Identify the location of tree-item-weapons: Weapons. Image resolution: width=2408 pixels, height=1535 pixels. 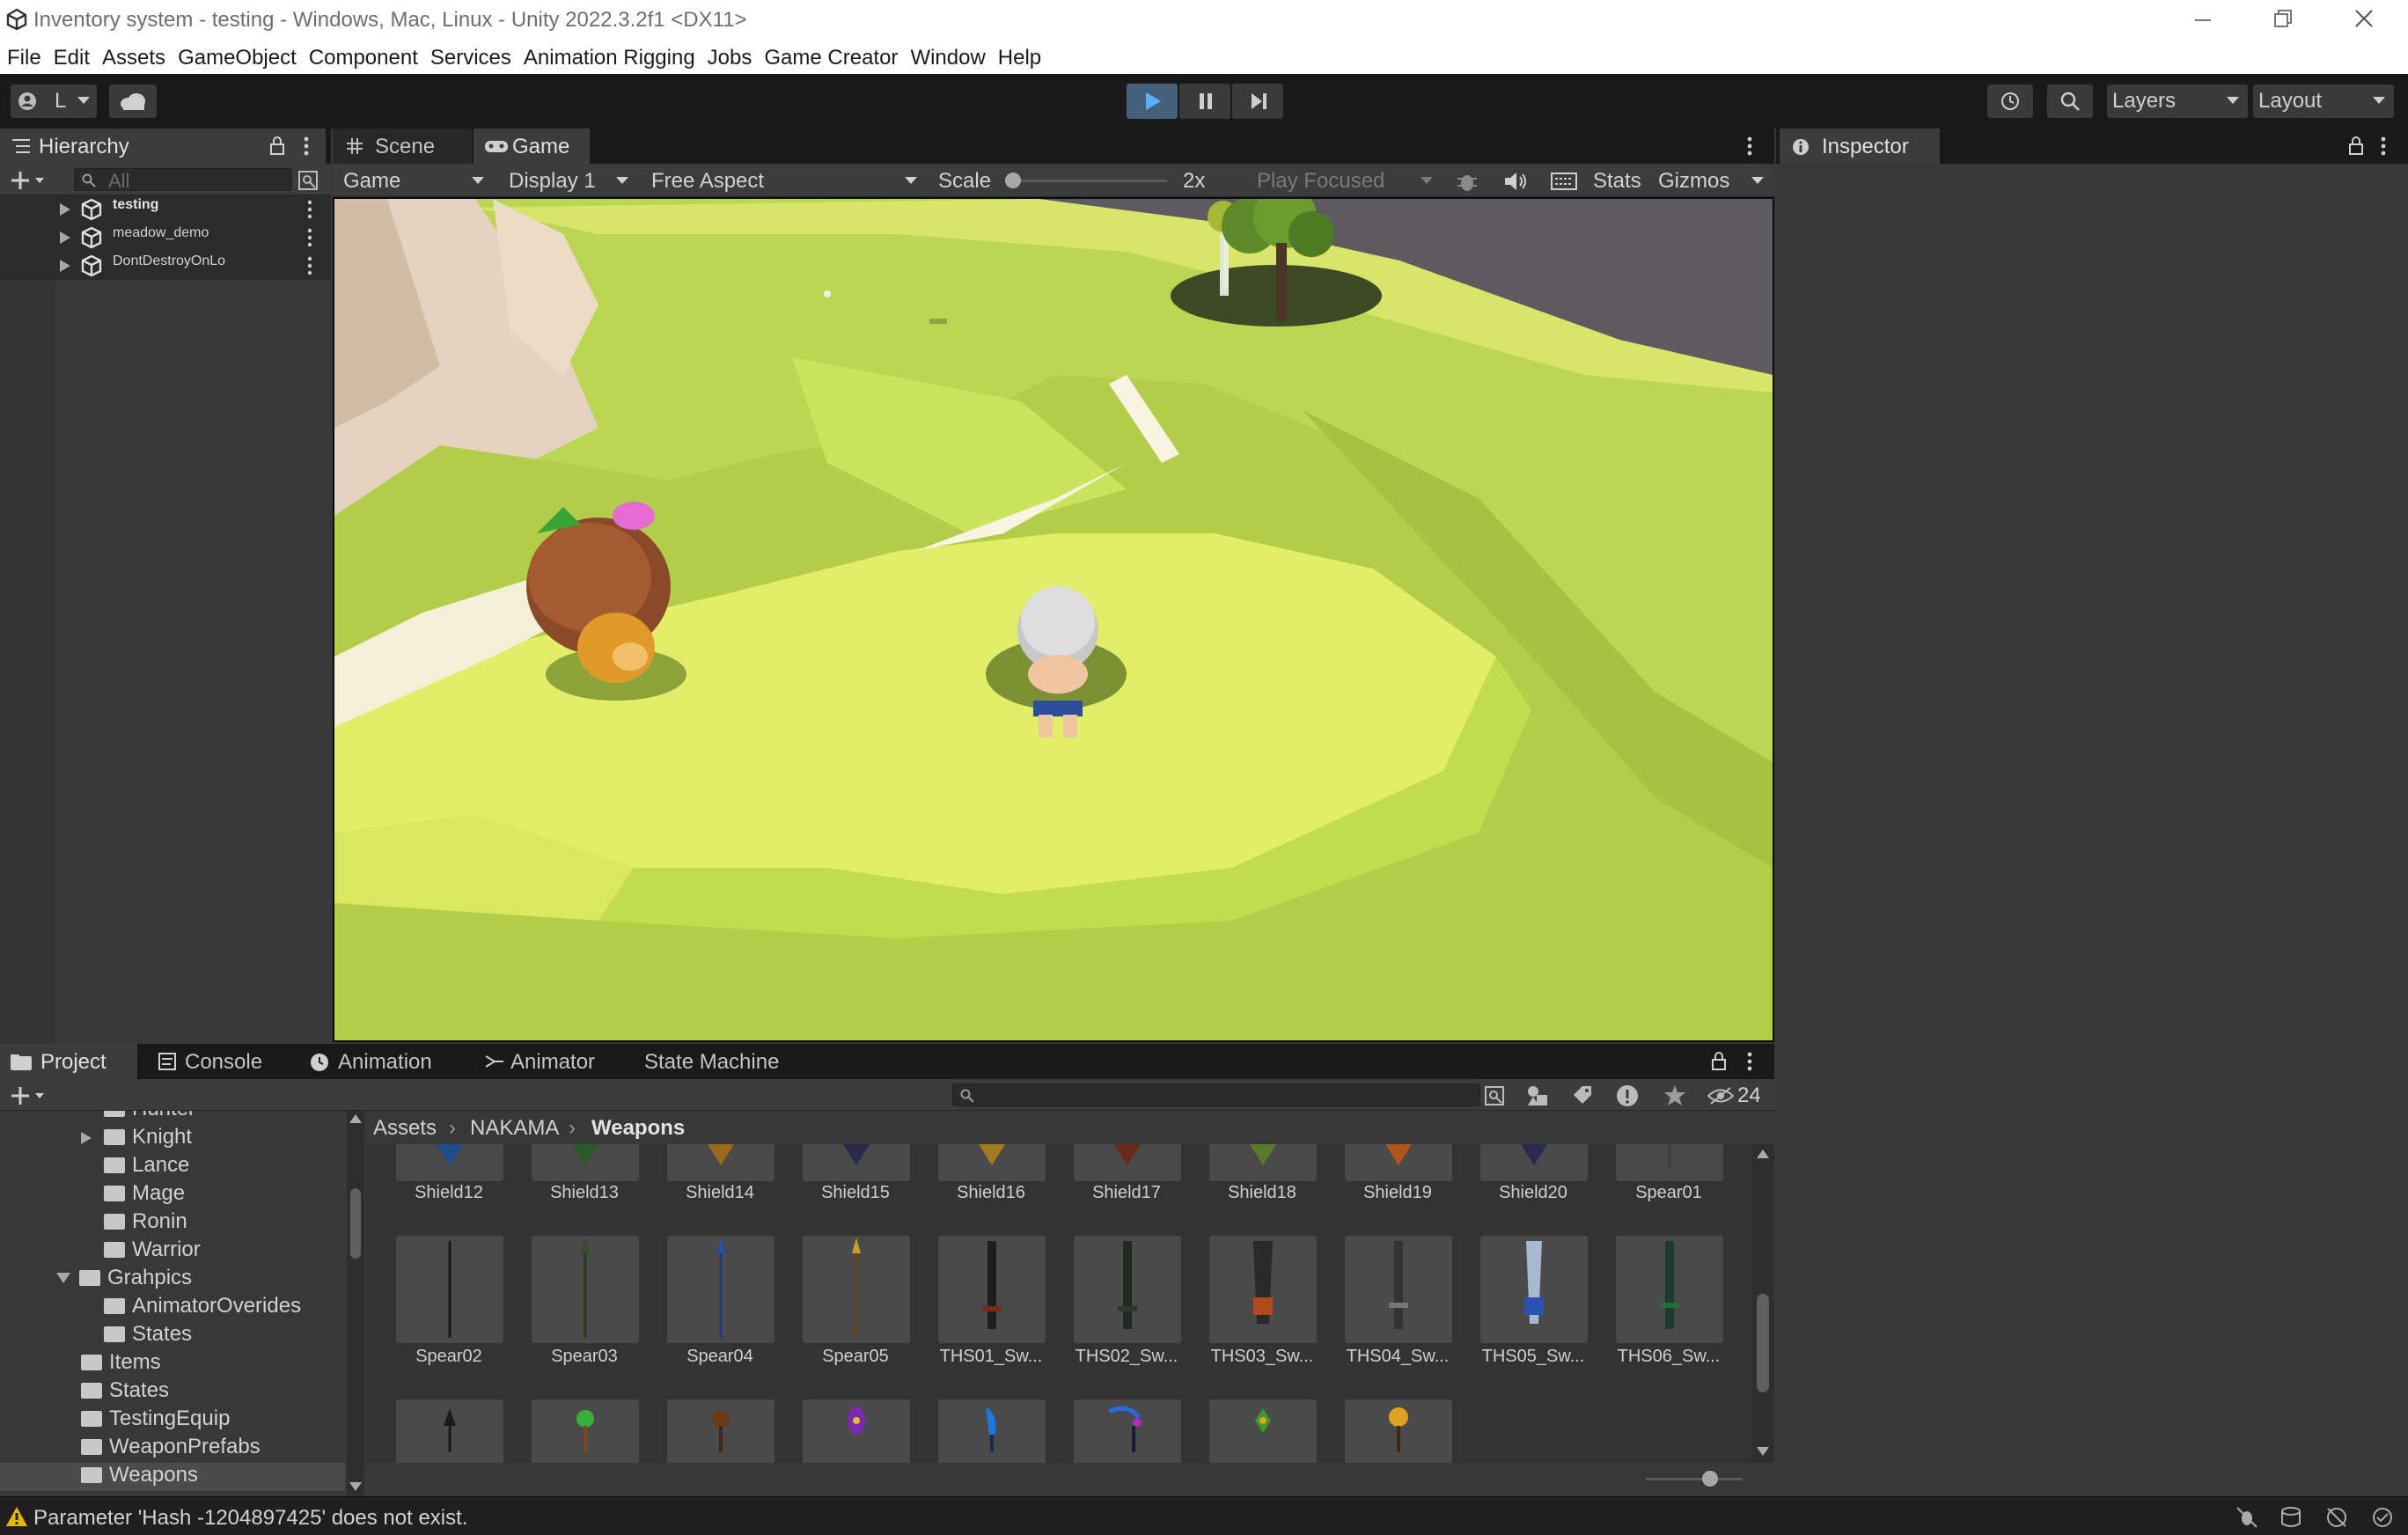
(139, 1477).